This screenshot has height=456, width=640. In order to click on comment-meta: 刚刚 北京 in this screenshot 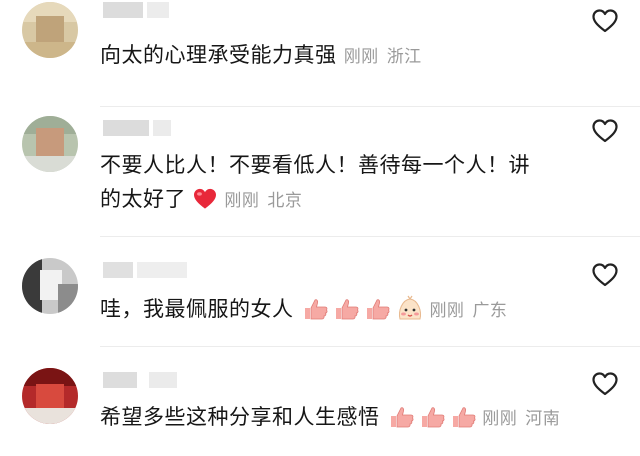, I will do `click(263, 201)`.